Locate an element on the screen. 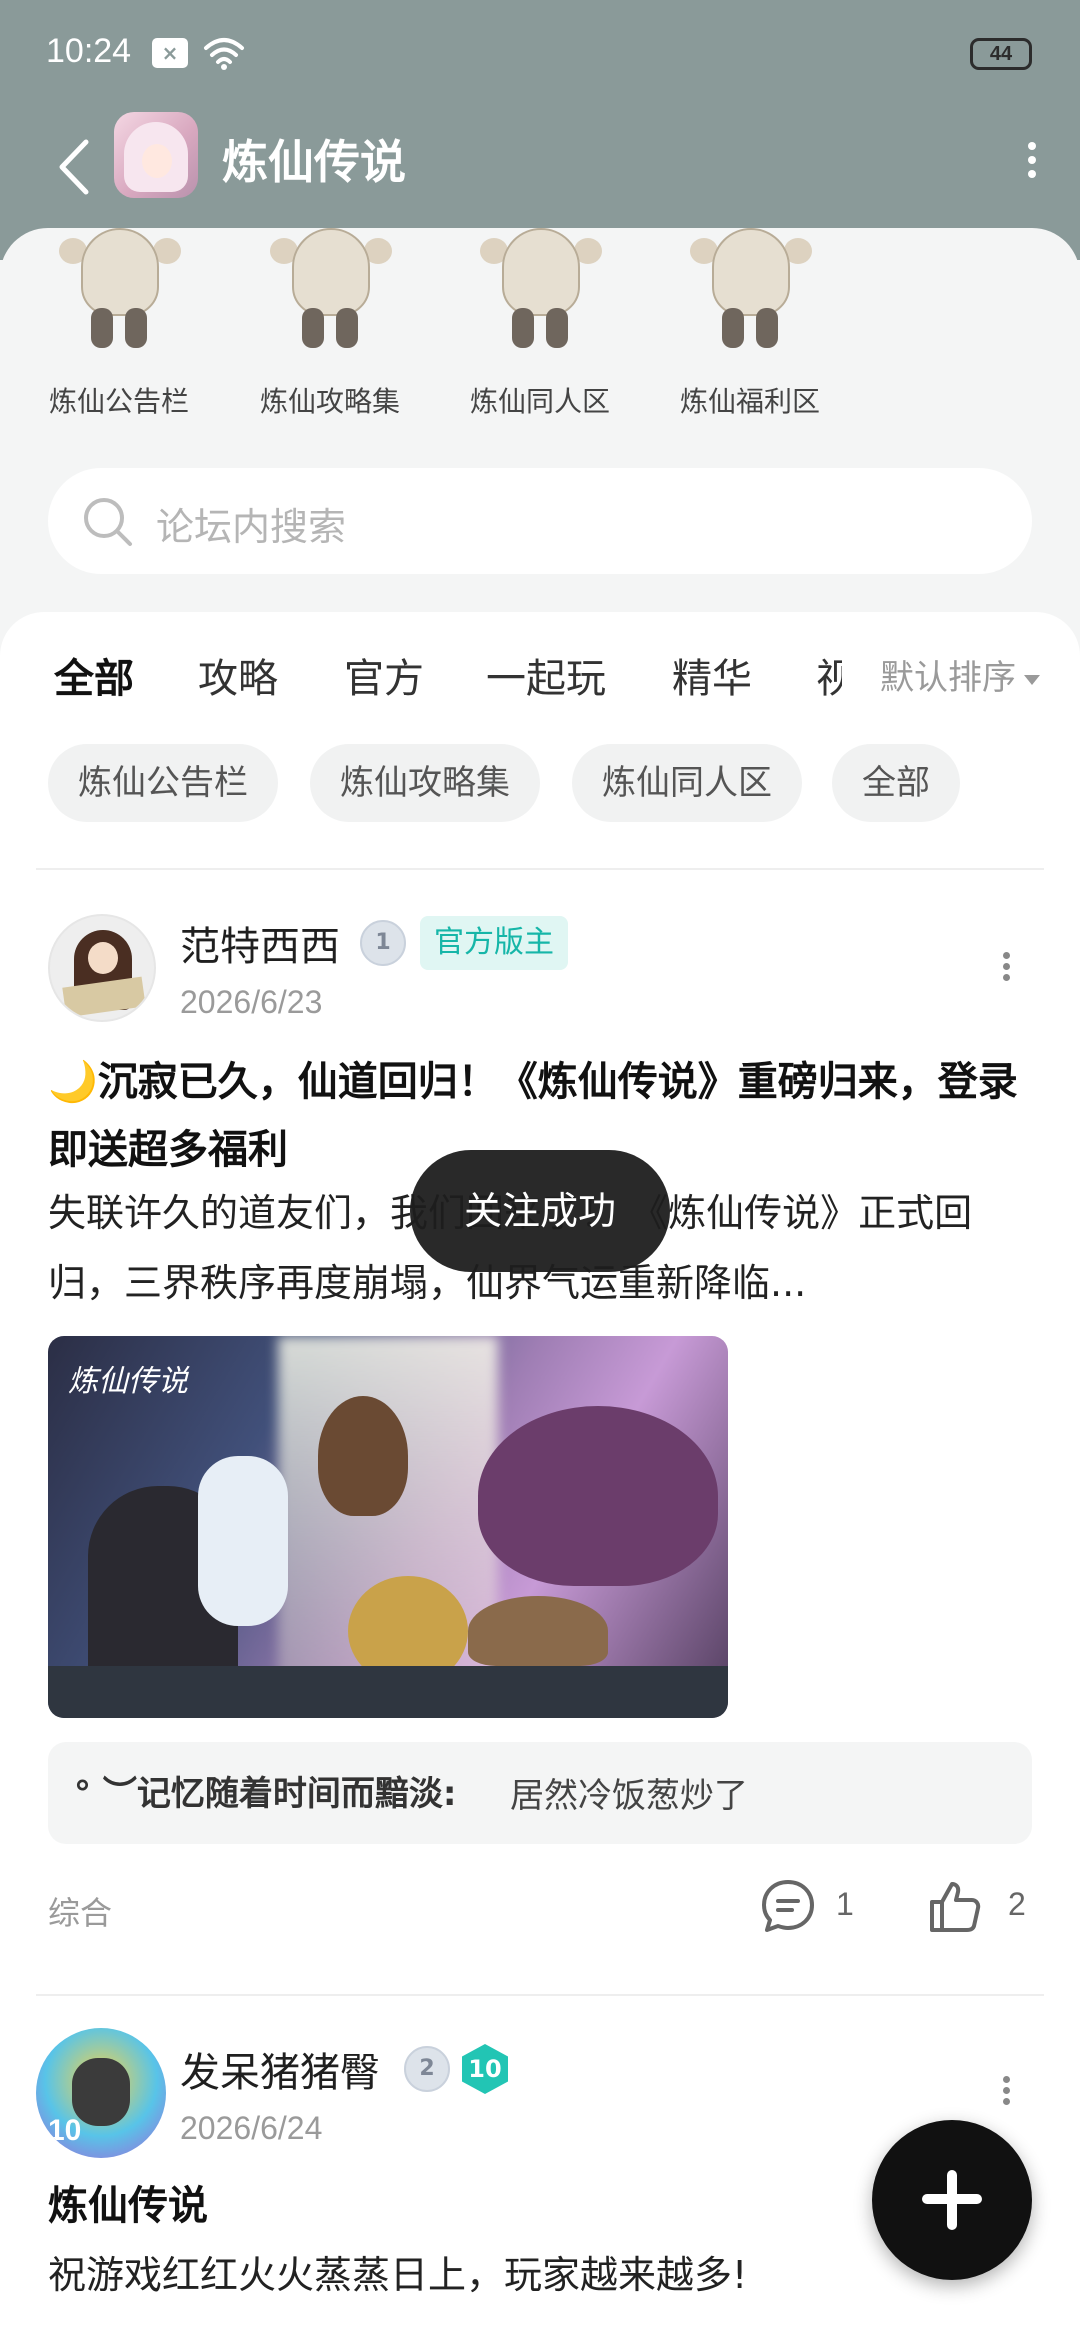  comment-button: 1 is located at coordinates (813, 1907).